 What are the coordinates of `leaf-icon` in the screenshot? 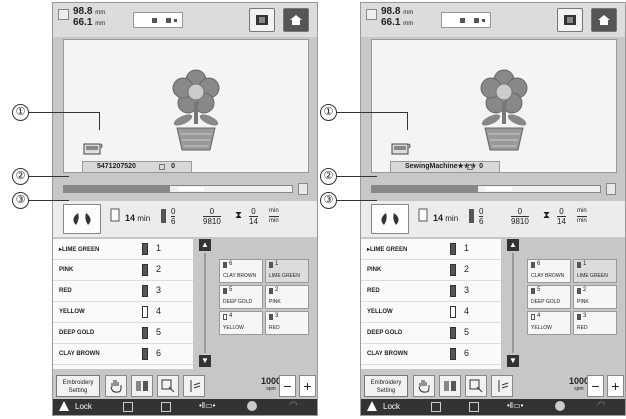 It's located at (390, 219).